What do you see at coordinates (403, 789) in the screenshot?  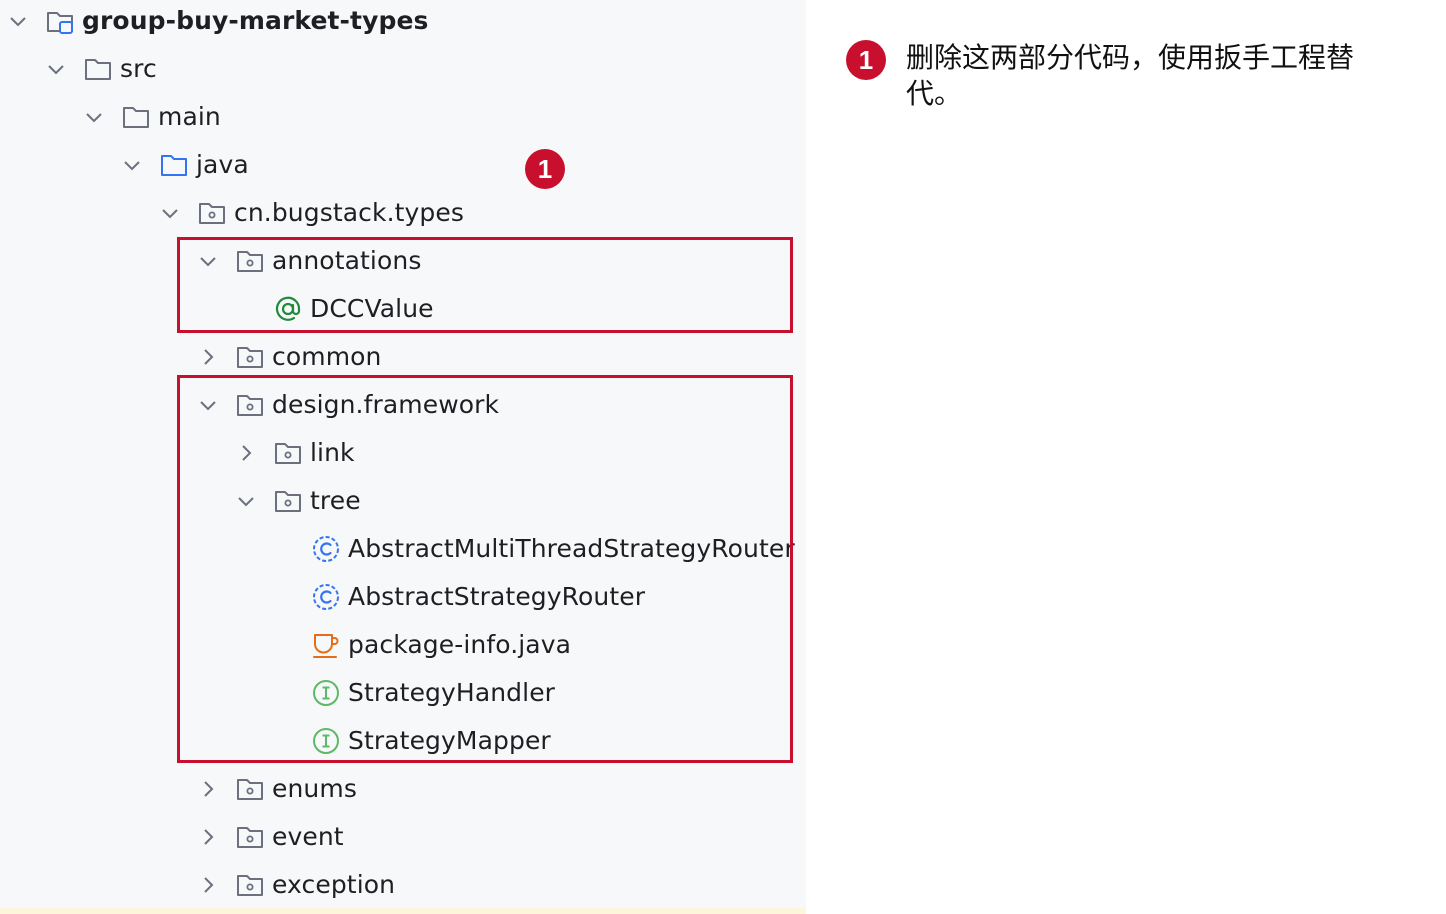 I see `tree-item-enums: enums` at bounding box center [403, 789].